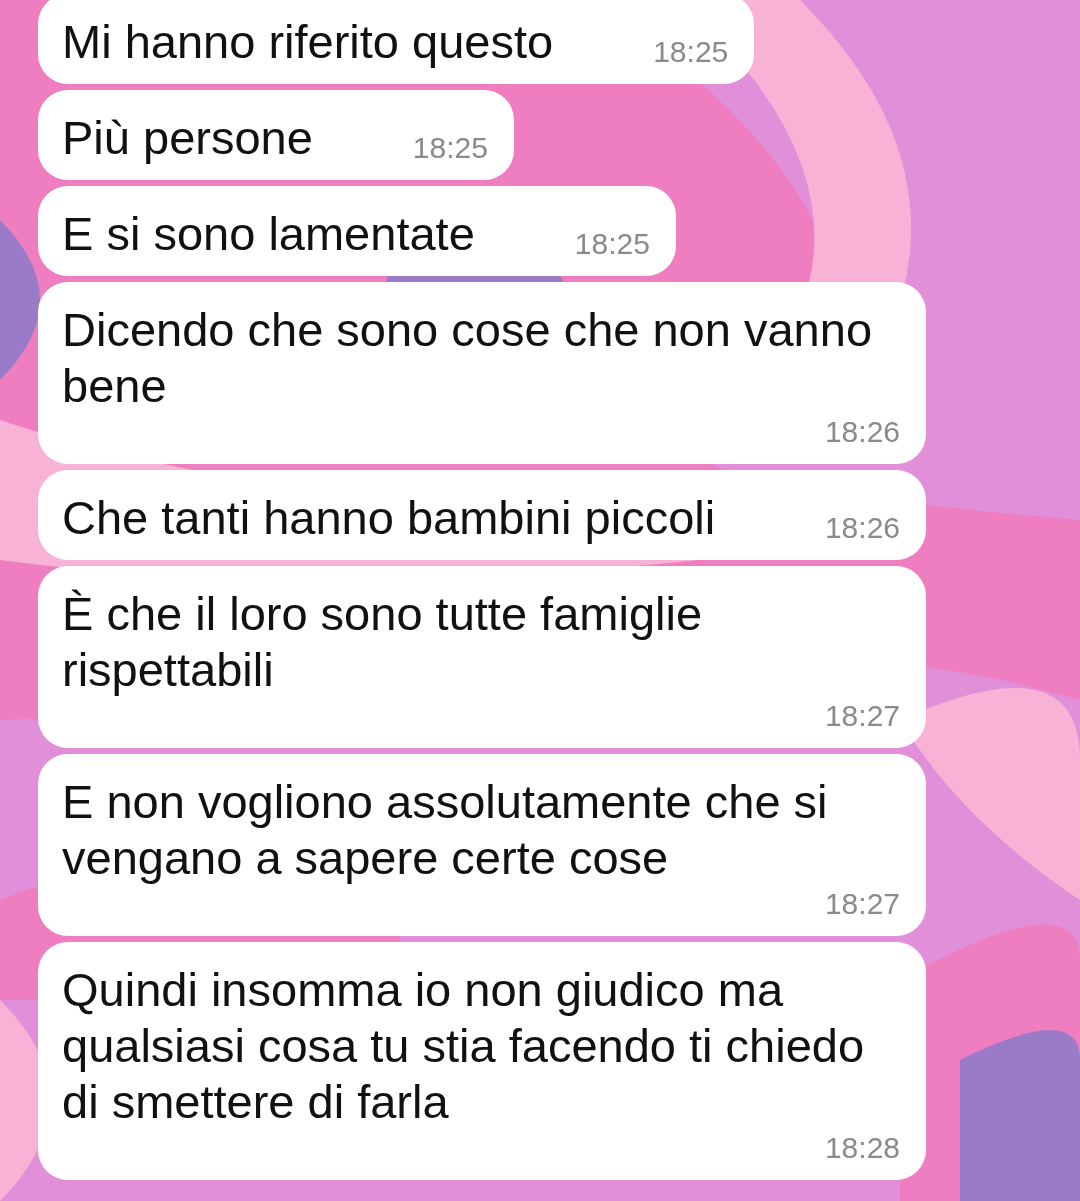  I want to click on message-text: È che il loro sono tutte famiglie rispettabili, so click(383, 642).